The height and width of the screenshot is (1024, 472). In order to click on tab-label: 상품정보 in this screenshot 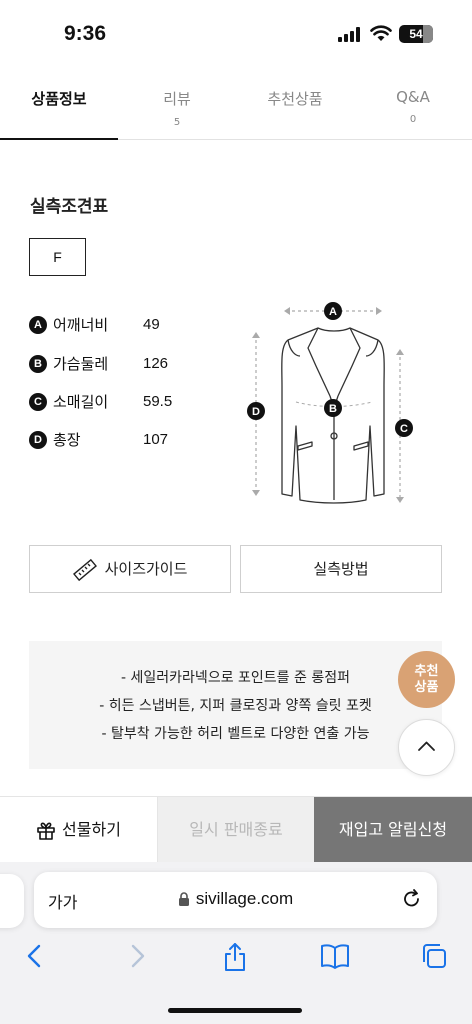, I will do `click(59, 99)`.